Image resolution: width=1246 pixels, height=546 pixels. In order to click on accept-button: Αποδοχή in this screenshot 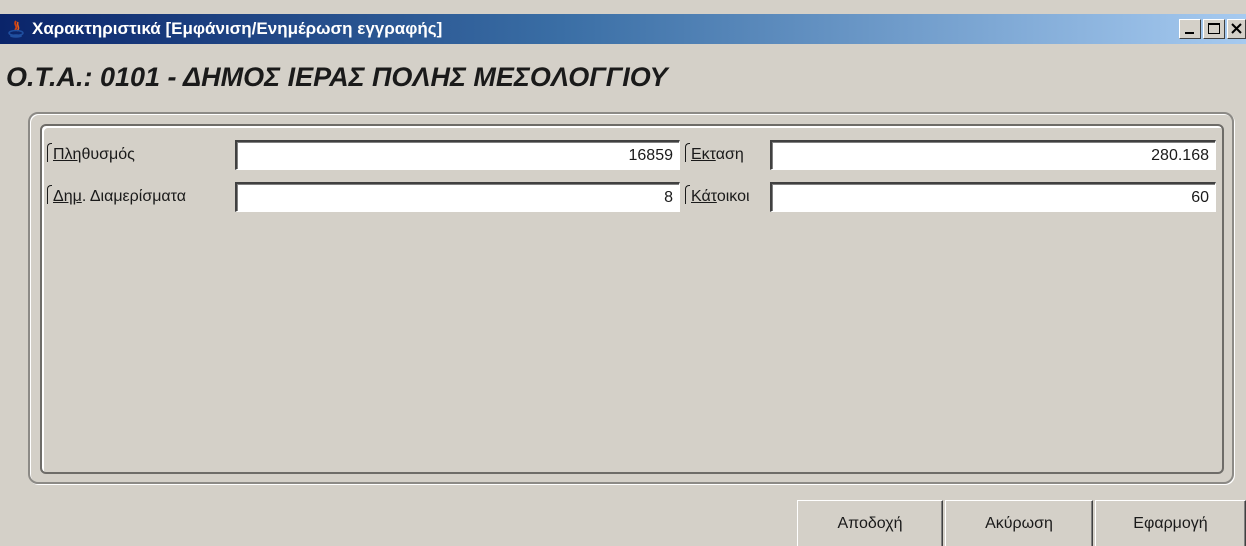, I will do `click(870, 523)`.